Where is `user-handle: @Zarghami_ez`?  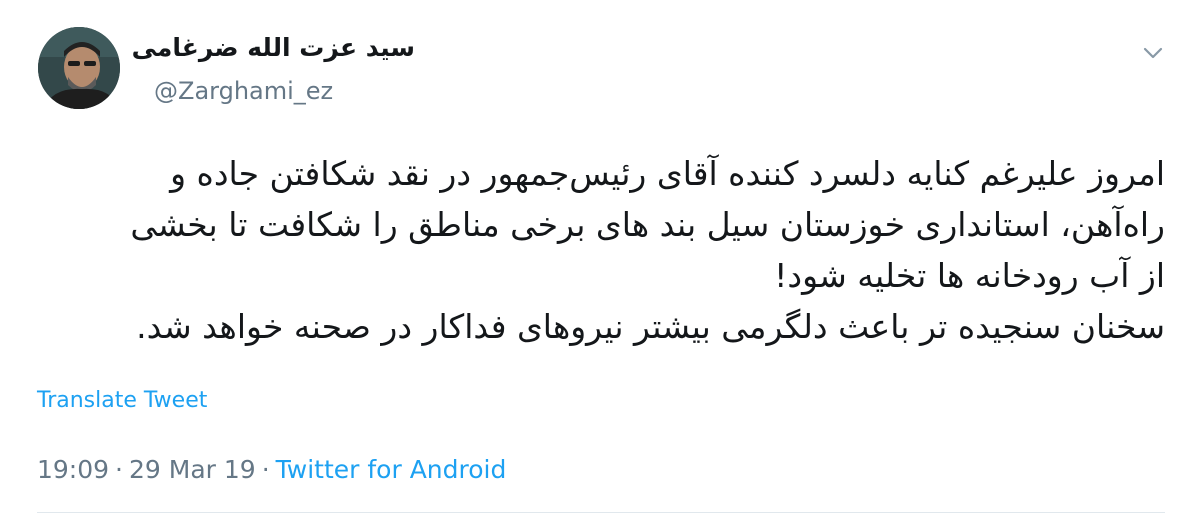 user-handle: @Zarghami_ez is located at coordinates (243, 91).